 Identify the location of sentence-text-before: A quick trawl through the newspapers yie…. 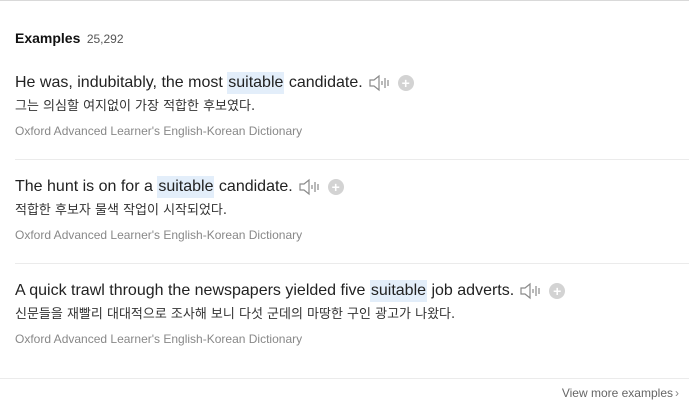
(192, 290).